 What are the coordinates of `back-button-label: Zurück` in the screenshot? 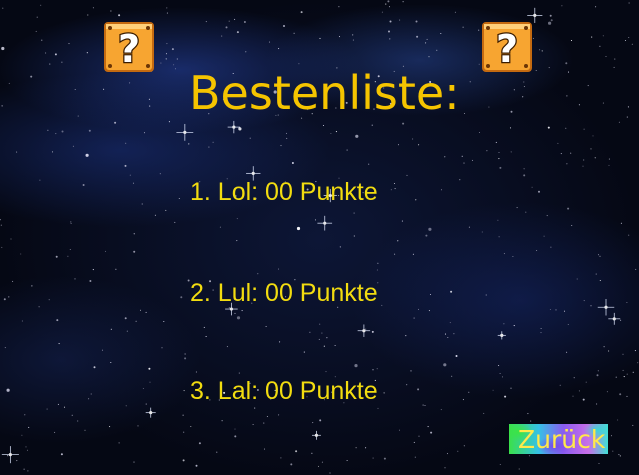 It's located at (562, 439).